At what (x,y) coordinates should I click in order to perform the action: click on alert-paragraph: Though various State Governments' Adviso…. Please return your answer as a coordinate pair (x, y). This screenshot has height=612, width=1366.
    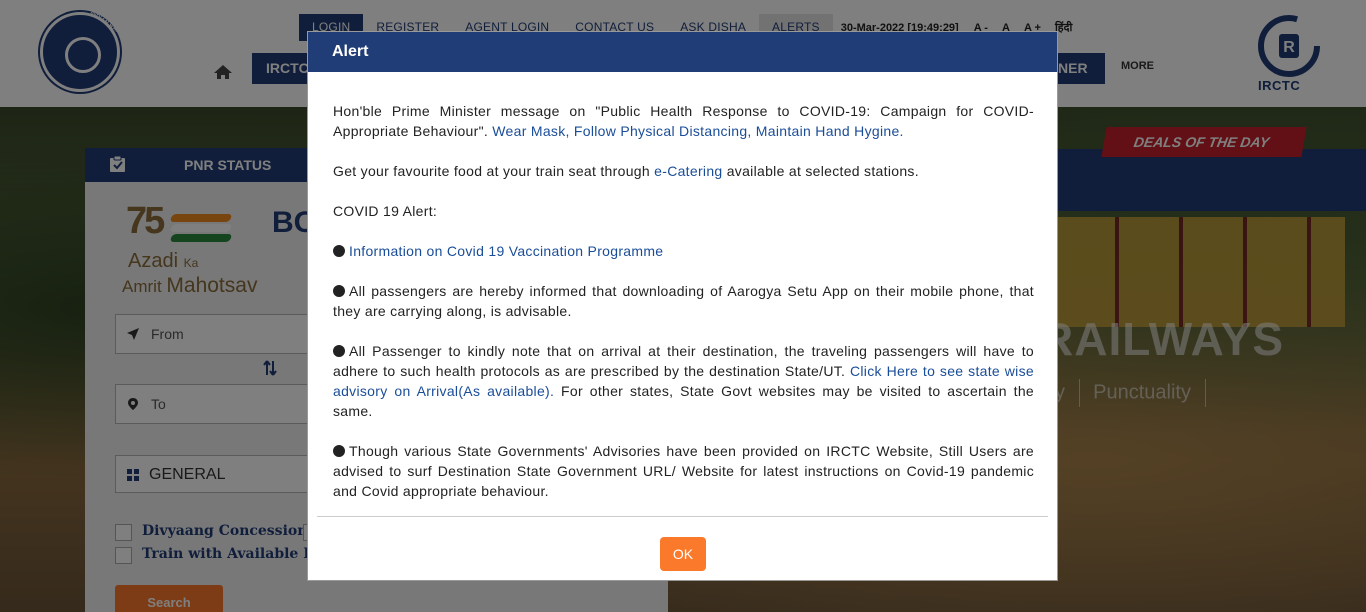
    Looking at the image, I should click on (683, 471).